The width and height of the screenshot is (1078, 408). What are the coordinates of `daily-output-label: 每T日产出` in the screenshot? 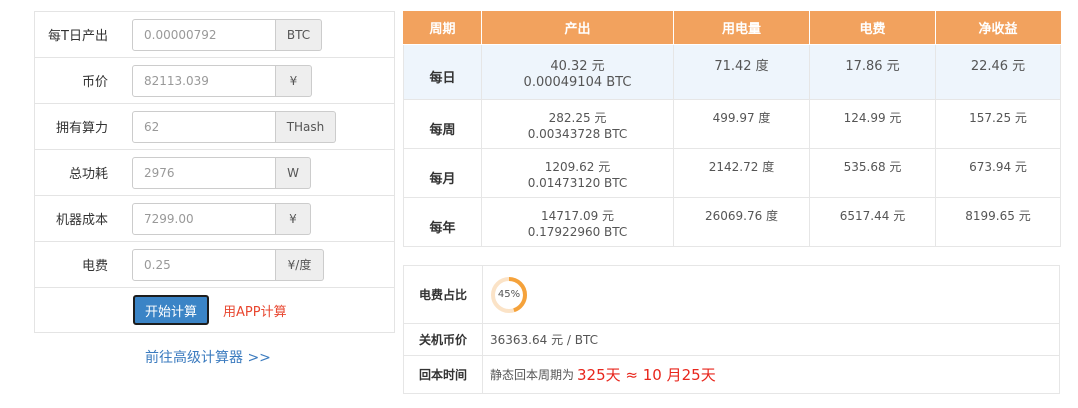 It's located at (78, 36).